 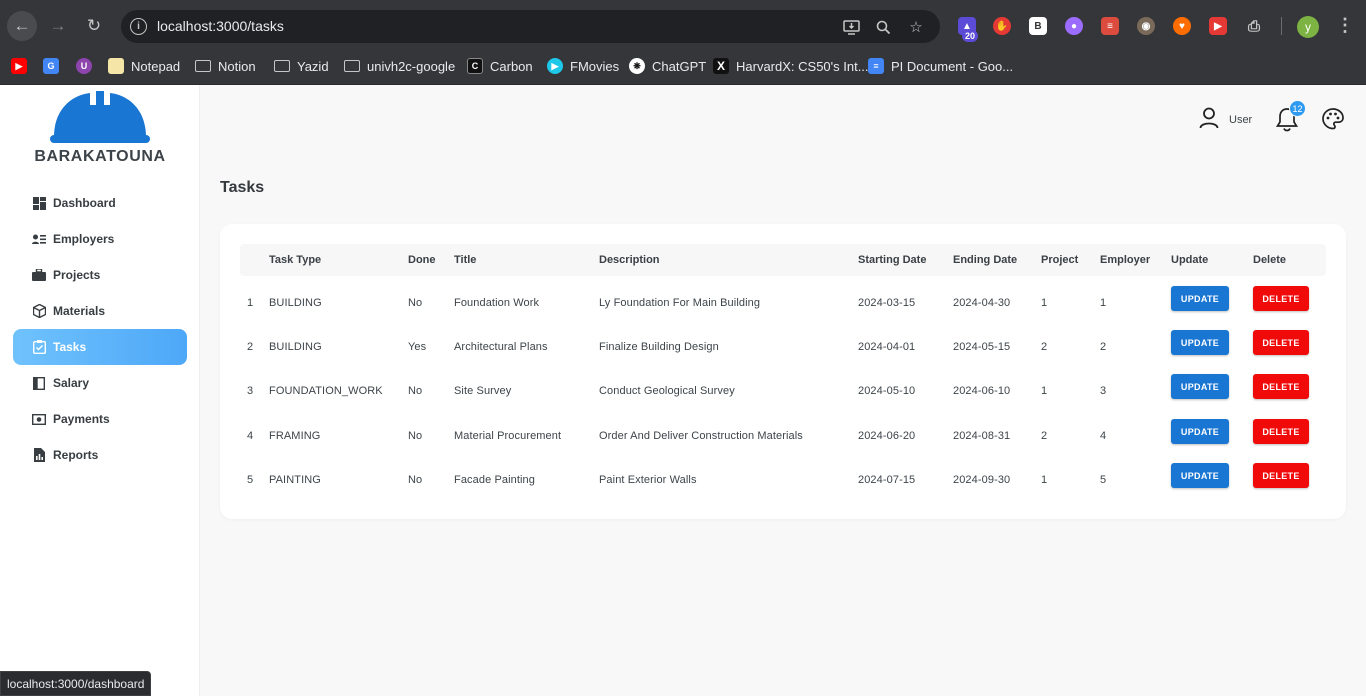 I want to click on extensions-puzzle-icon: ⎙, so click(x=1254, y=26).